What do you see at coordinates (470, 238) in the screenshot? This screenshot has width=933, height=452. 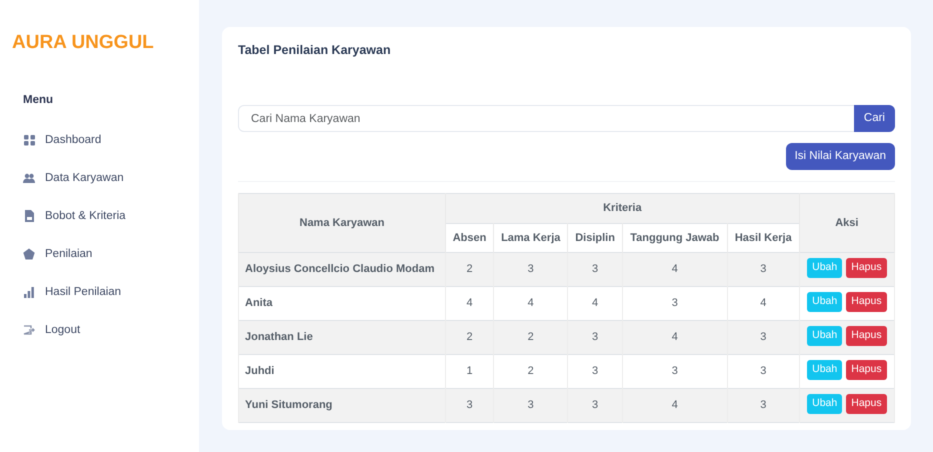 I see `column-header: Absen` at bounding box center [470, 238].